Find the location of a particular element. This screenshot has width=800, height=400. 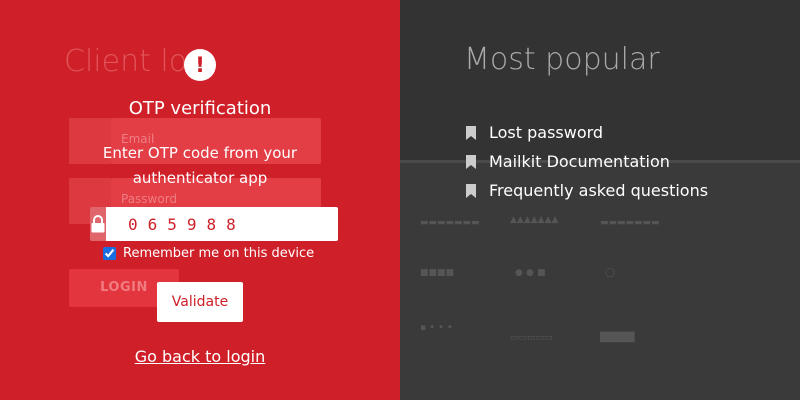

otp-title: OTP verification is located at coordinates (200, 108).